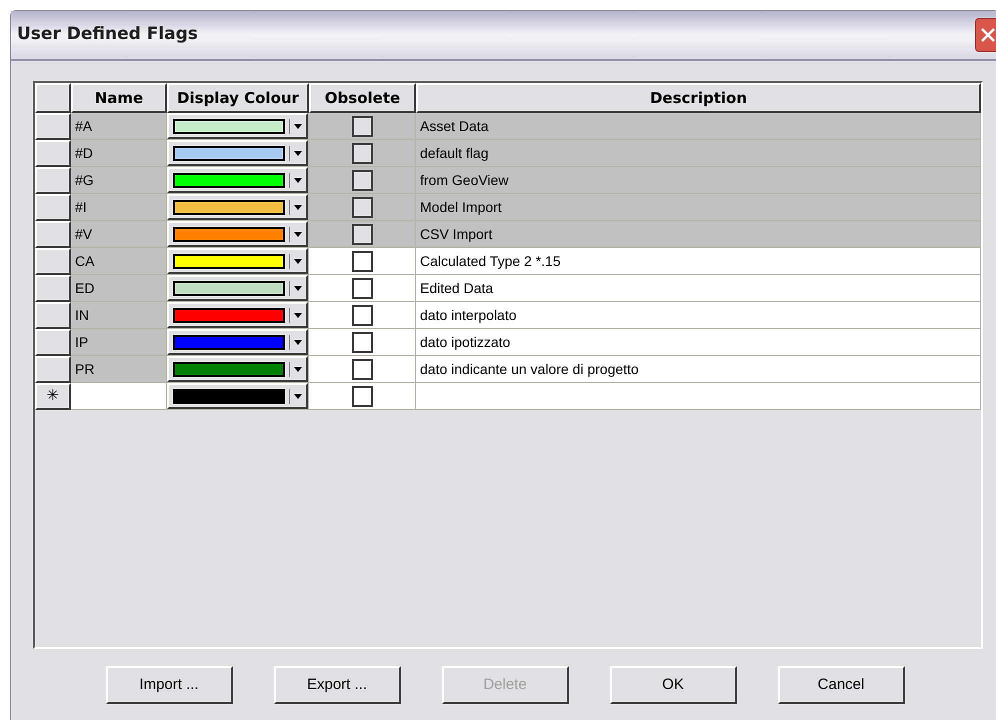 The width and height of the screenshot is (996, 720). Describe the element at coordinates (698, 315) in the screenshot. I see `description-cell: dato interpolato` at that location.